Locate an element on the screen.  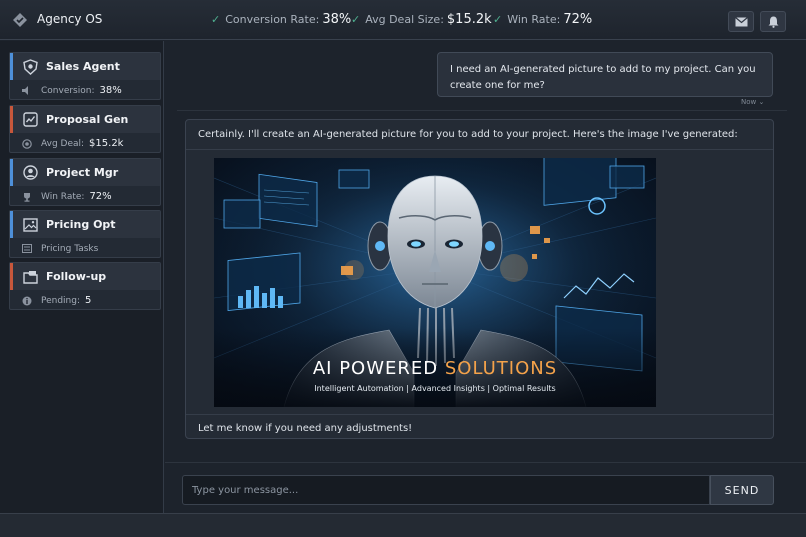
agent-name: Sales Agent is located at coordinates (83, 66).